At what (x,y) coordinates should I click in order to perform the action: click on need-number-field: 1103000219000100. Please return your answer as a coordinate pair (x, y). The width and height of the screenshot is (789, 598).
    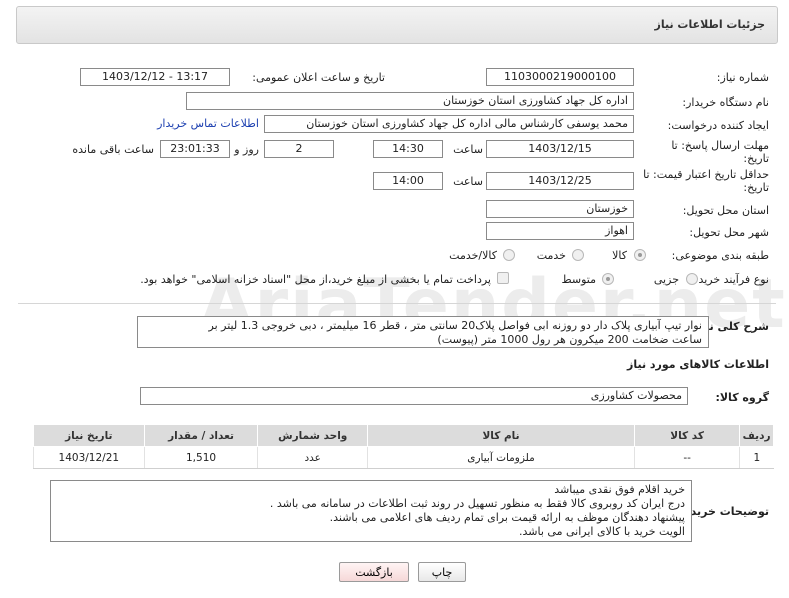
    Looking at the image, I should click on (560, 77).